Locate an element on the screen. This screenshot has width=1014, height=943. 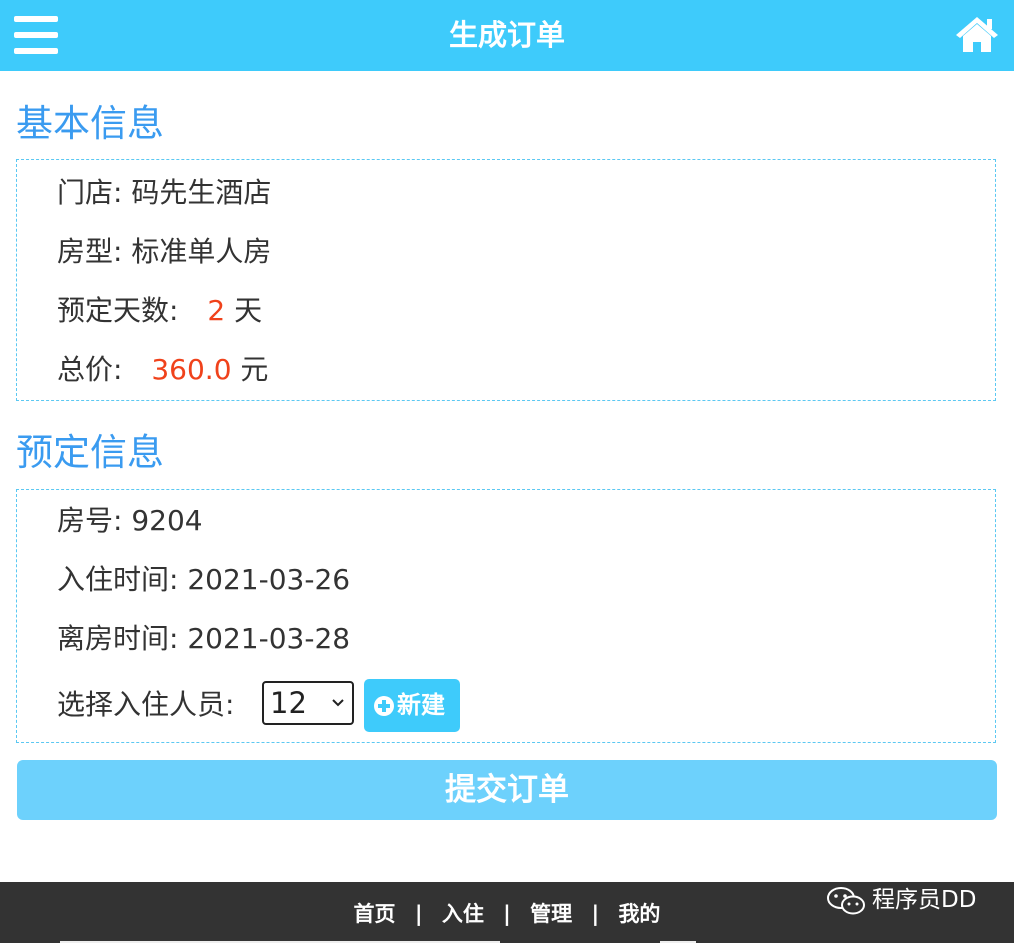
room-type-row: 房型: 标准单人房 is located at coordinates (164, 252).